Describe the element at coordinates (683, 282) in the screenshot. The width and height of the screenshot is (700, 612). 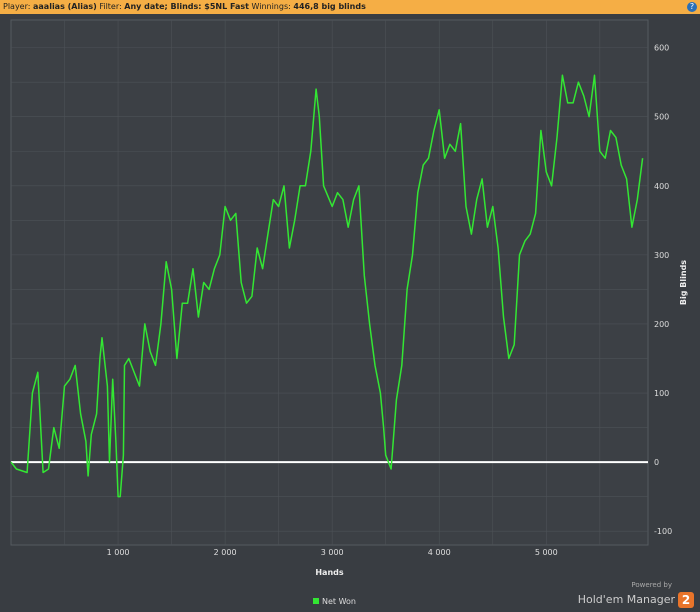
I see `y-axis-label: Big Blinds` at that location.